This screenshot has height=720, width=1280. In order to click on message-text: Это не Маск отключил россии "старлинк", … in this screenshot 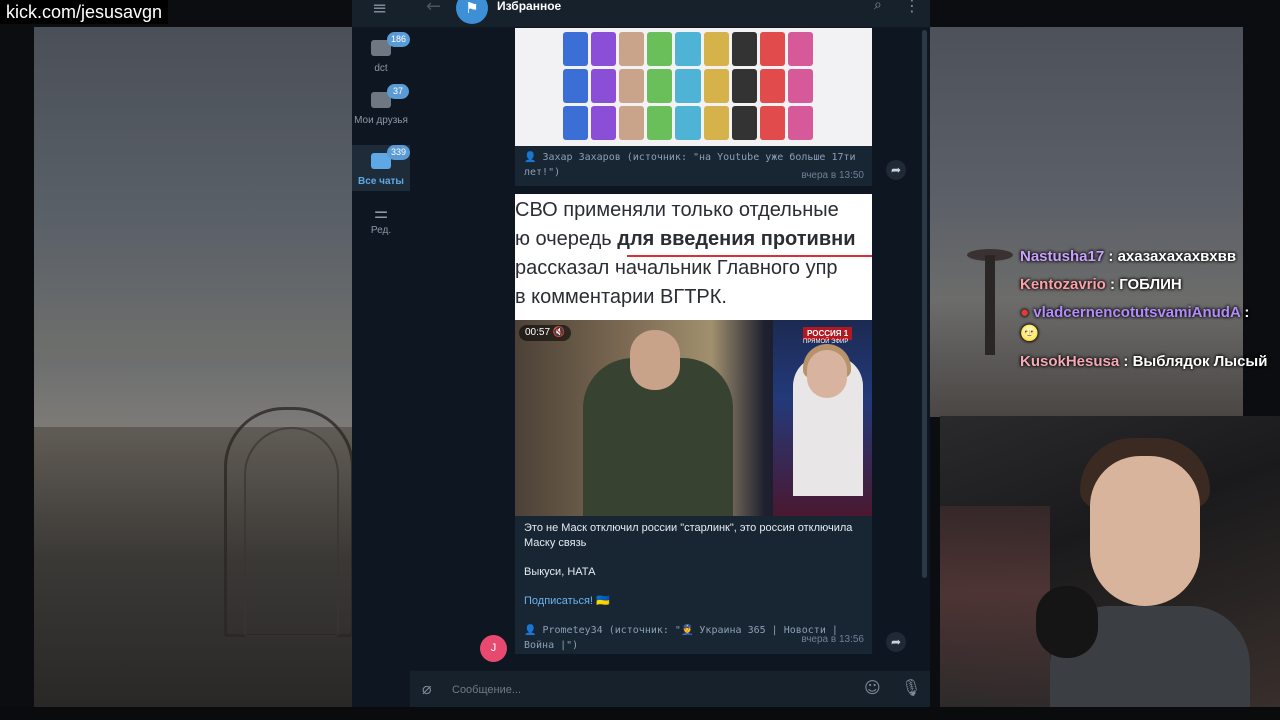, I will do `click(693, 585)`.